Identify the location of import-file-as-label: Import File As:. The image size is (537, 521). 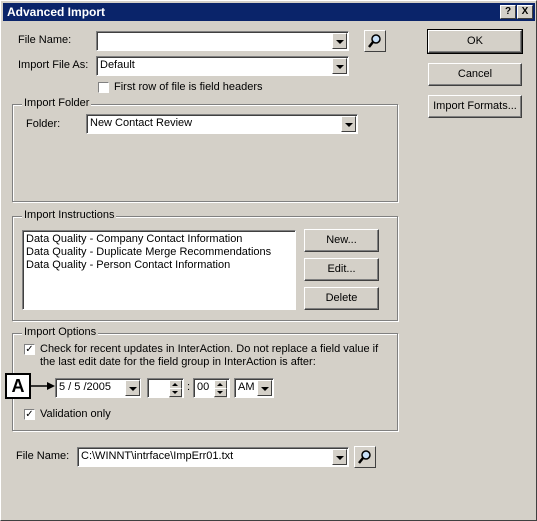
(53, 65).